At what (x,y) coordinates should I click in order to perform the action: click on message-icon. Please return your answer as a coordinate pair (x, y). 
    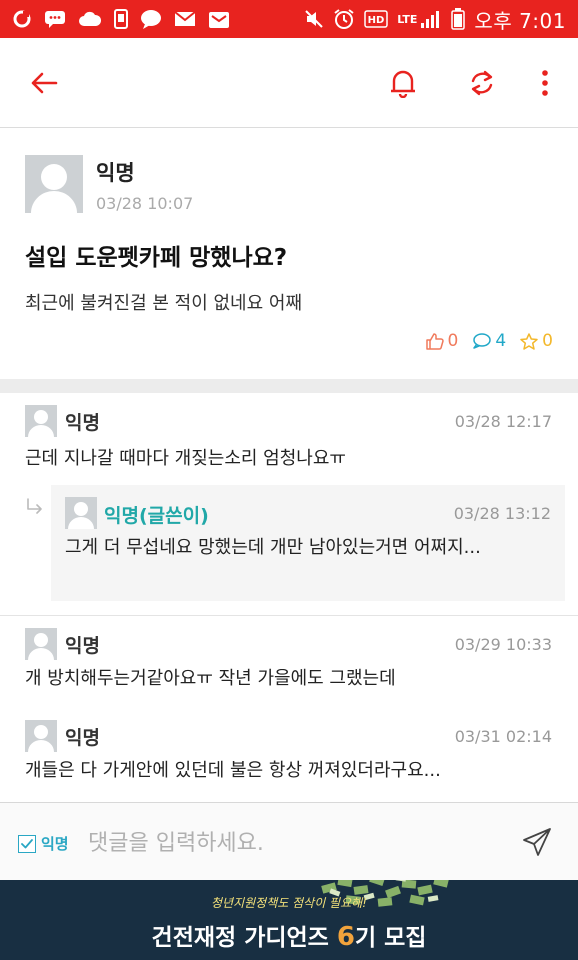
    Looking at the image, I should click on (55, 19).